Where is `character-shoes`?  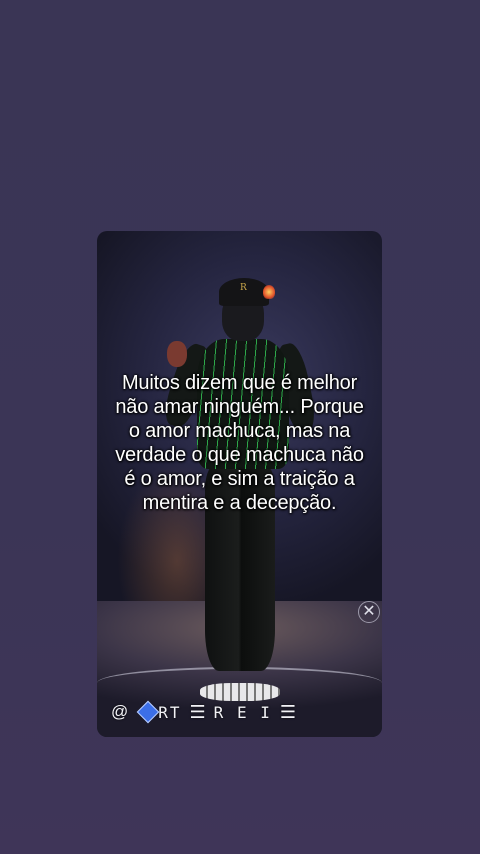
character-shoes is located at coordinates (240, 692).